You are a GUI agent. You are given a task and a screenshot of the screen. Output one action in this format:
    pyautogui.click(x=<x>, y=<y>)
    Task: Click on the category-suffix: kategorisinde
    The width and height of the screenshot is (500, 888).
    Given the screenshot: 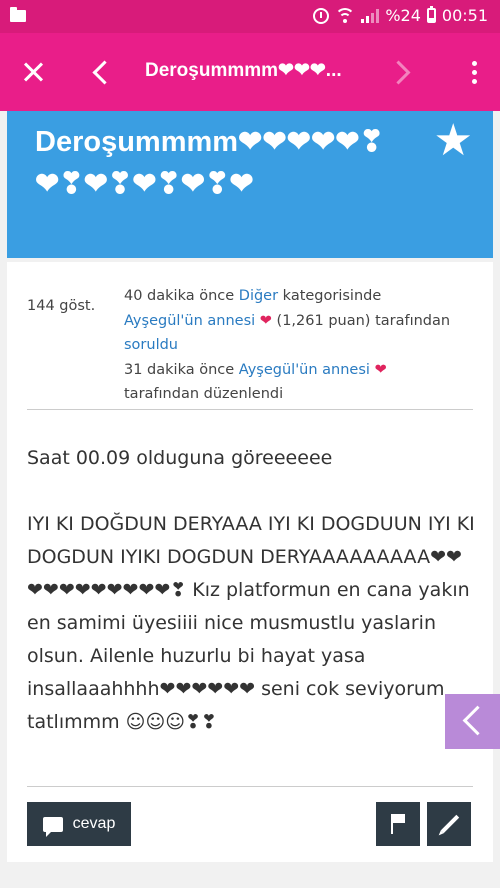 What is the action you would take?
    pyautogui.click(x=332, y=296)
    